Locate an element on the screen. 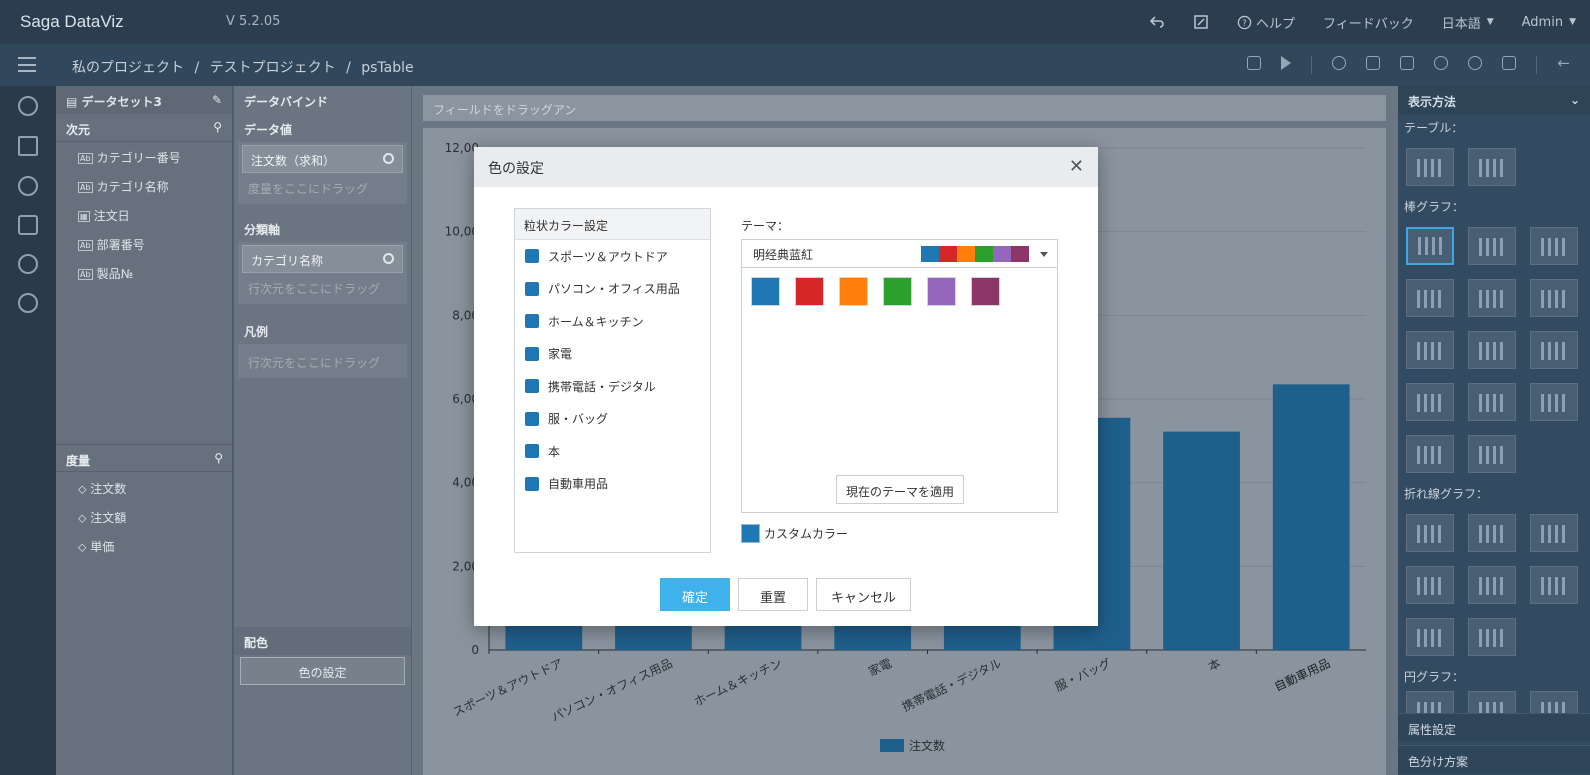 The image size is (1590, 775). category-label: 家電 is located at coordinates (560, 354).